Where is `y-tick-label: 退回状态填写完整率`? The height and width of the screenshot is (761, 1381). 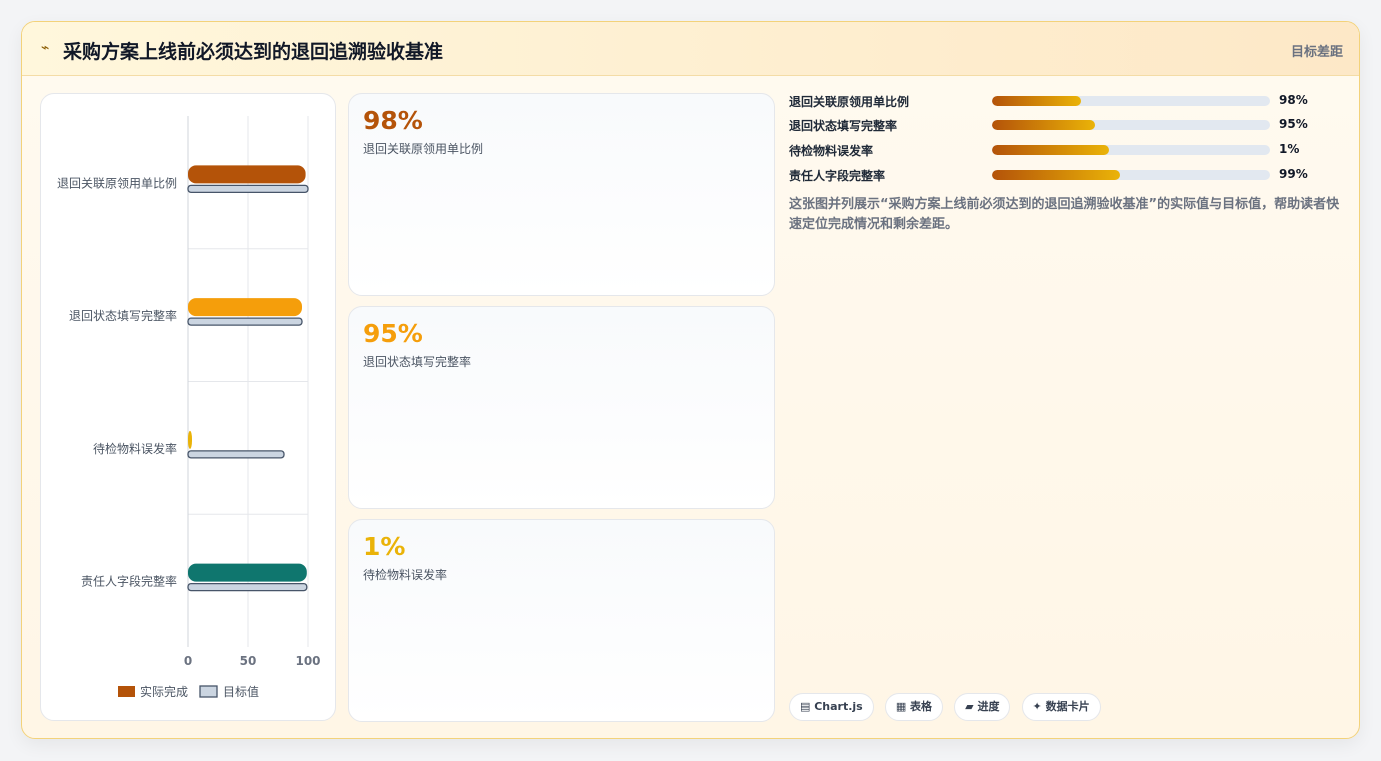 y-tick-label: 退回状态填写完整率 is located at coordinates (123, 315).